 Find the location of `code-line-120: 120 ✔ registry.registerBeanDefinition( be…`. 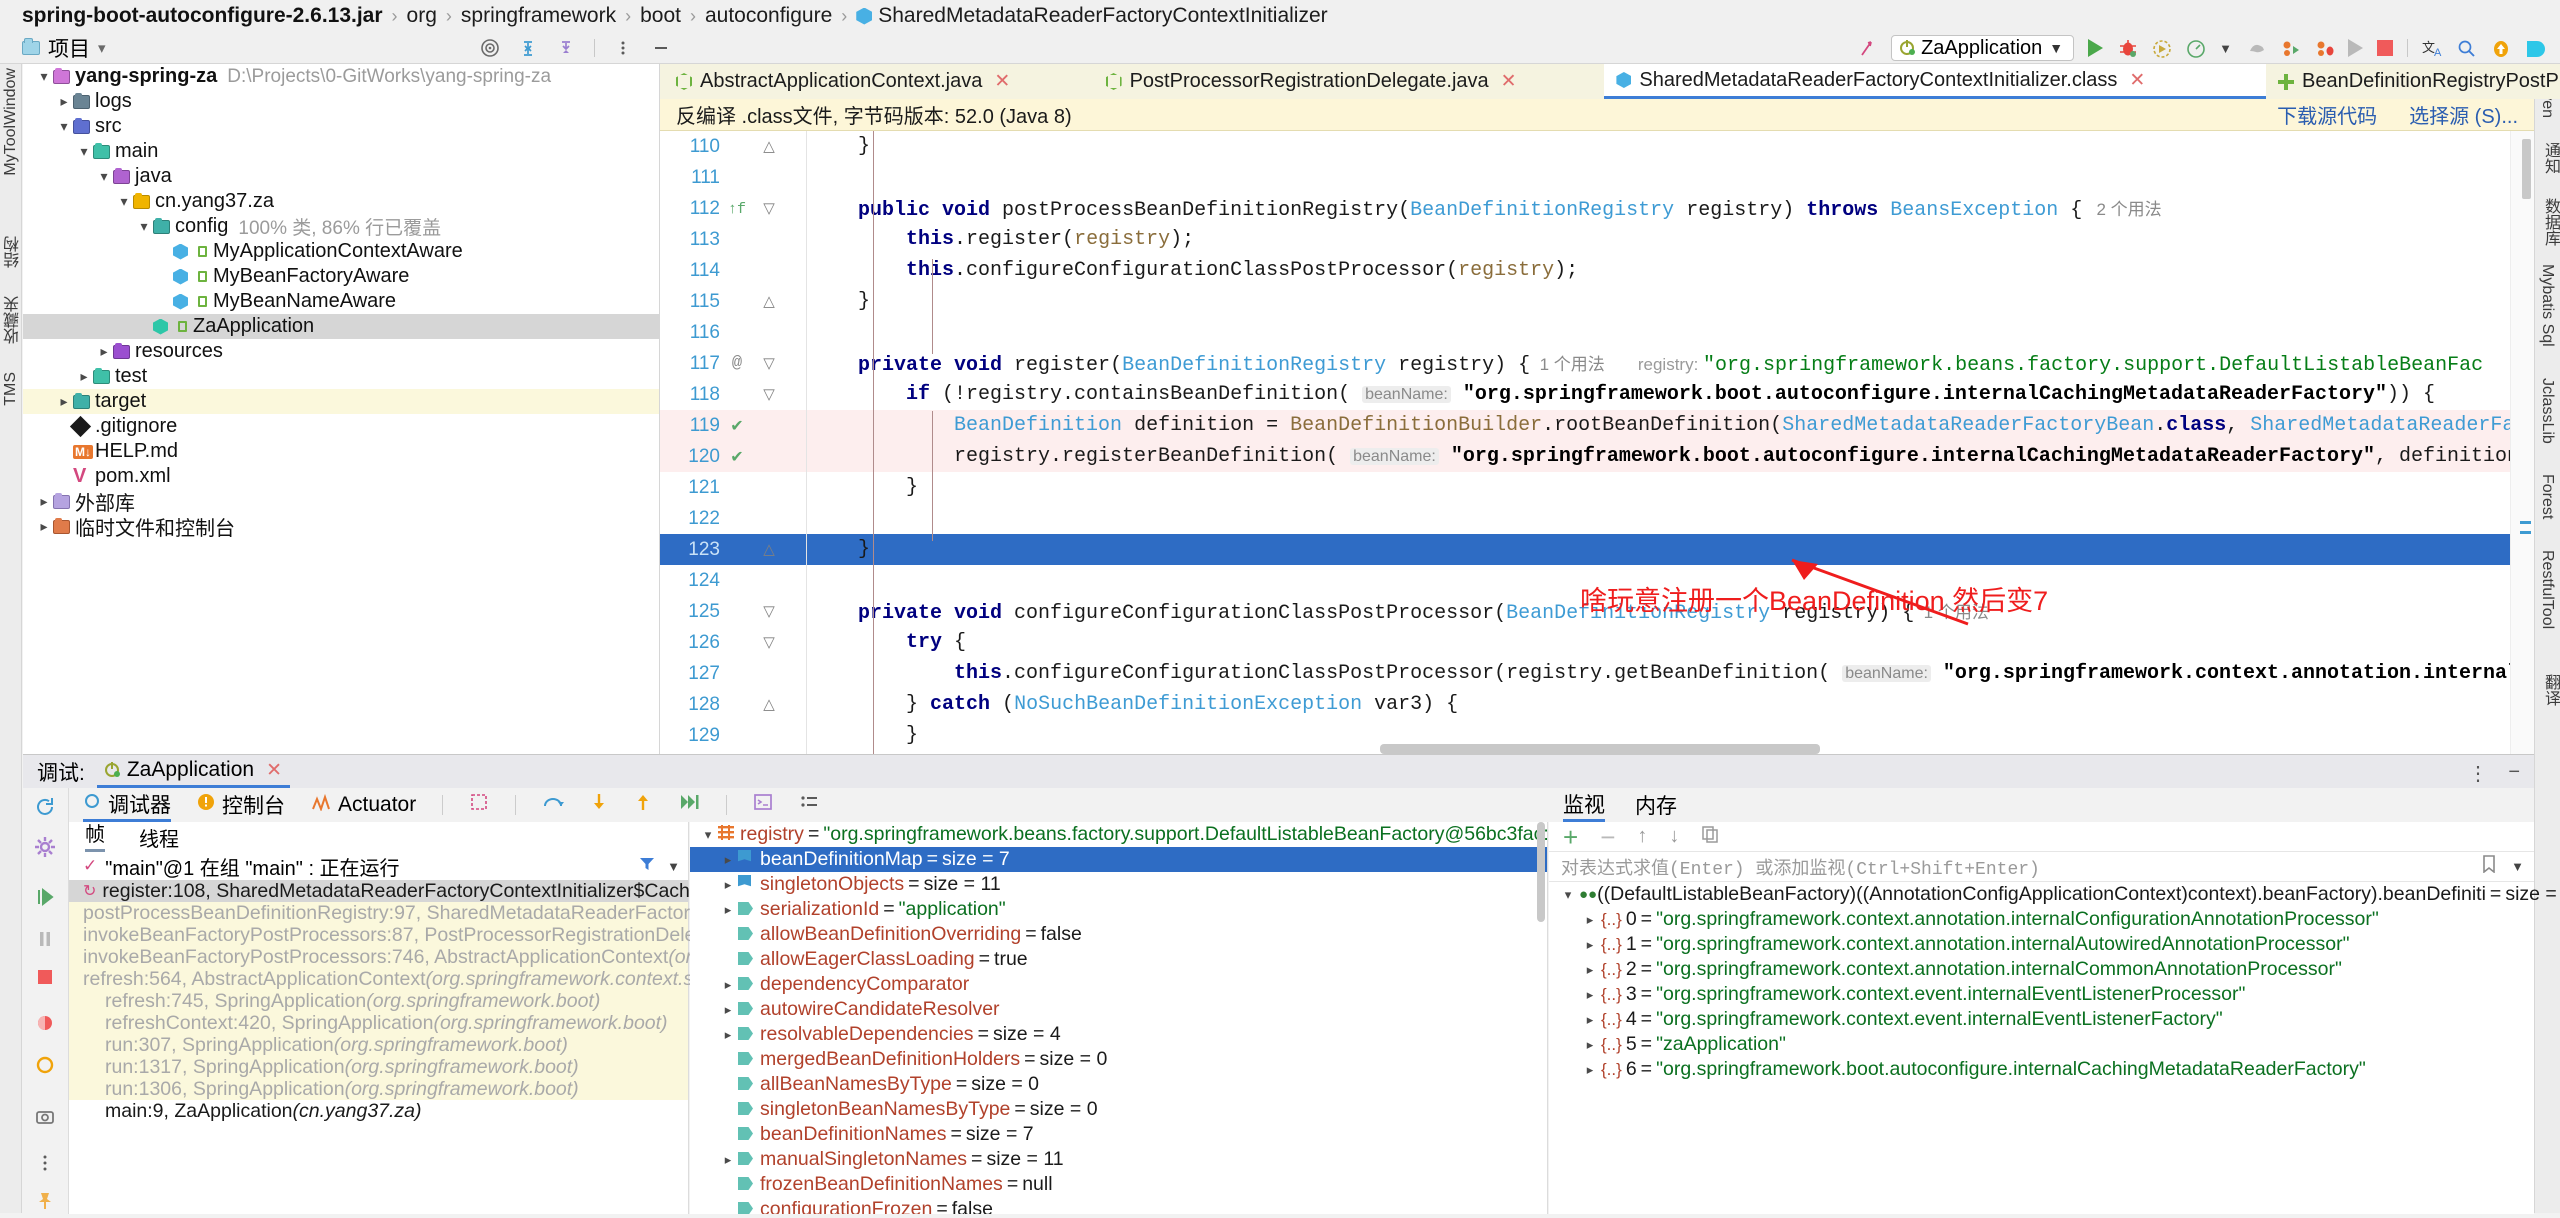

code-line-120: 120 ✔ registry.registerBeanDefinition( be… is located at coordinates (1597, 456).